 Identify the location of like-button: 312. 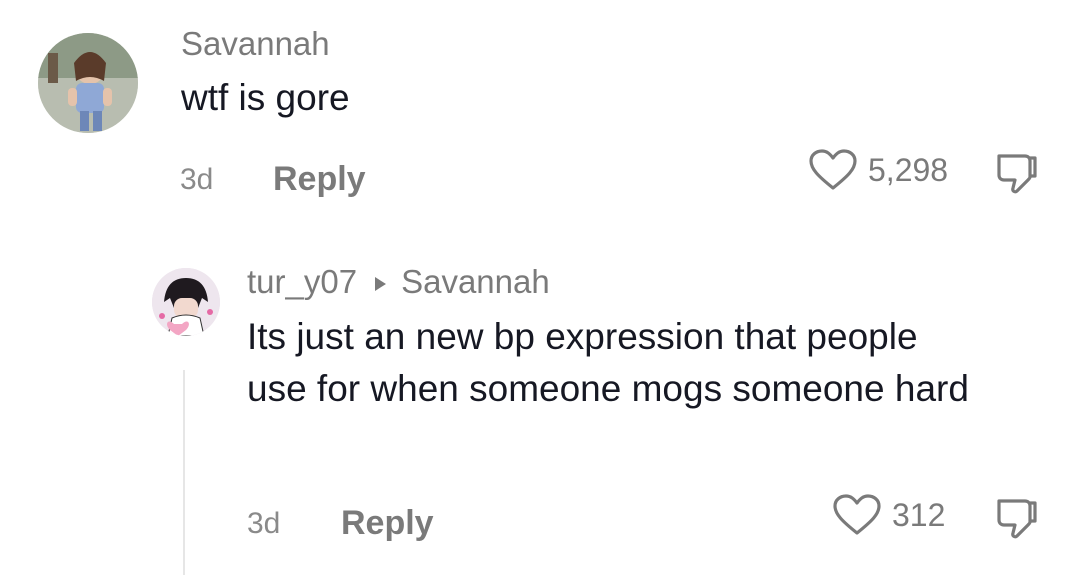
(888, 515).